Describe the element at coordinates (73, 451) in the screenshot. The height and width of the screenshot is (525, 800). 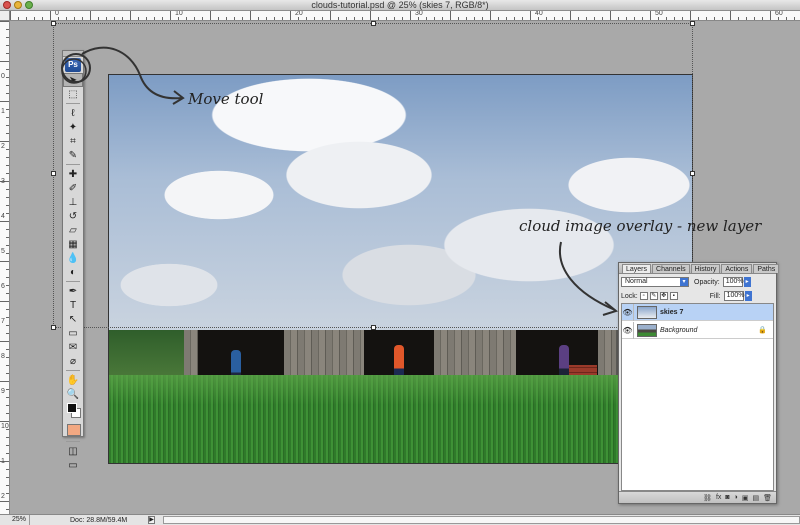
I see `quick-mask-icon: ◫` at that location.